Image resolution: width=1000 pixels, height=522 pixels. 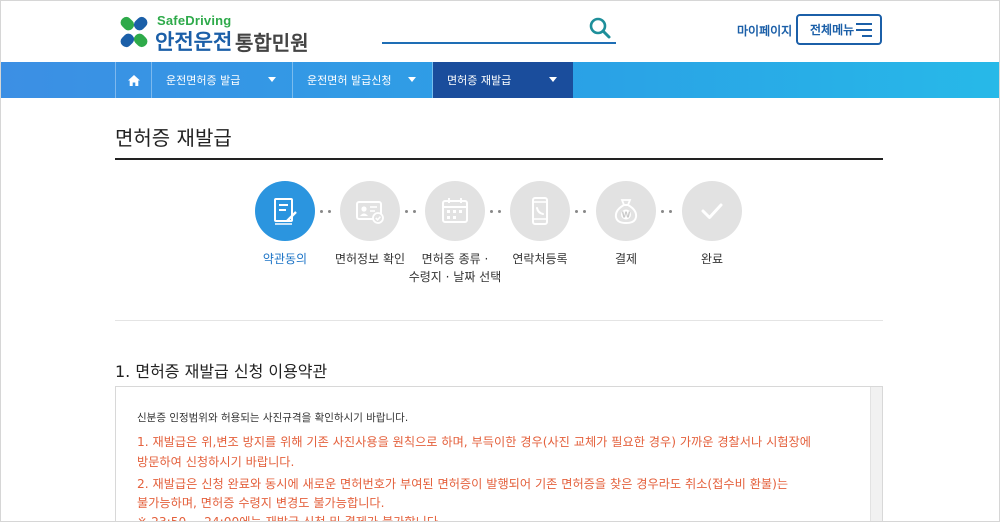 What do you see at coordinates (216, 462) in the screenshot?
I see `terms-notice-line: 방문하여 신청하시기 바랍니다.` at bounding box center [216, 462].